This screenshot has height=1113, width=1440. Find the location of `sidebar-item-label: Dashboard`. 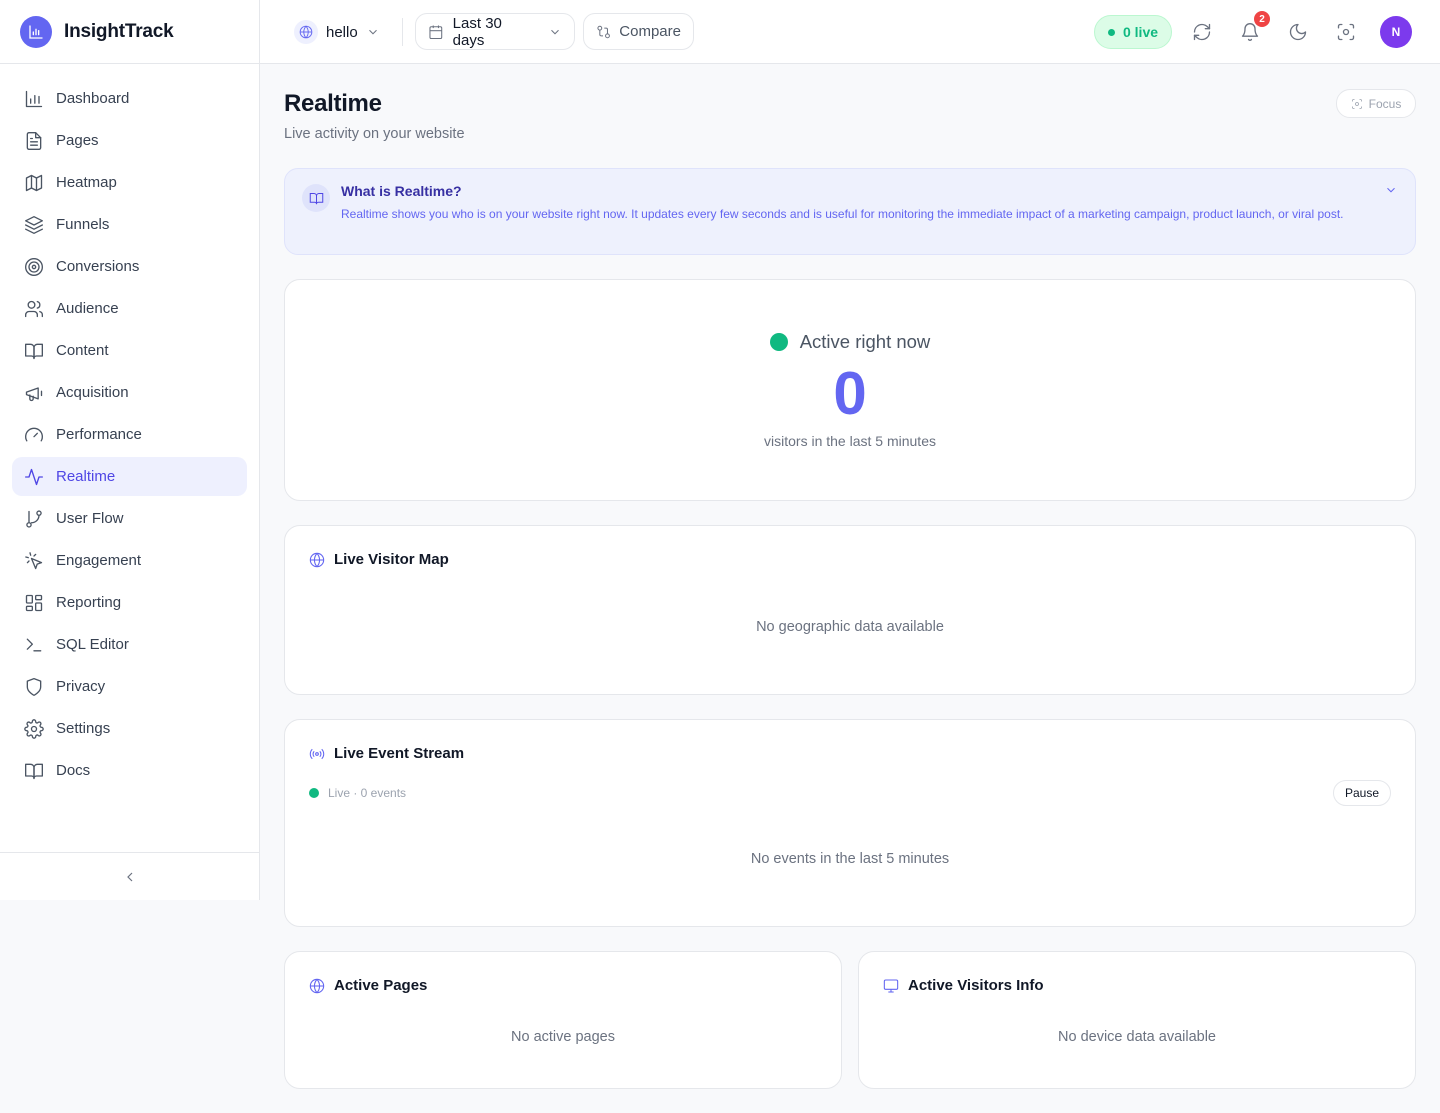

sidebar-item-label: Dashboard is located at coordinates (93, 98).